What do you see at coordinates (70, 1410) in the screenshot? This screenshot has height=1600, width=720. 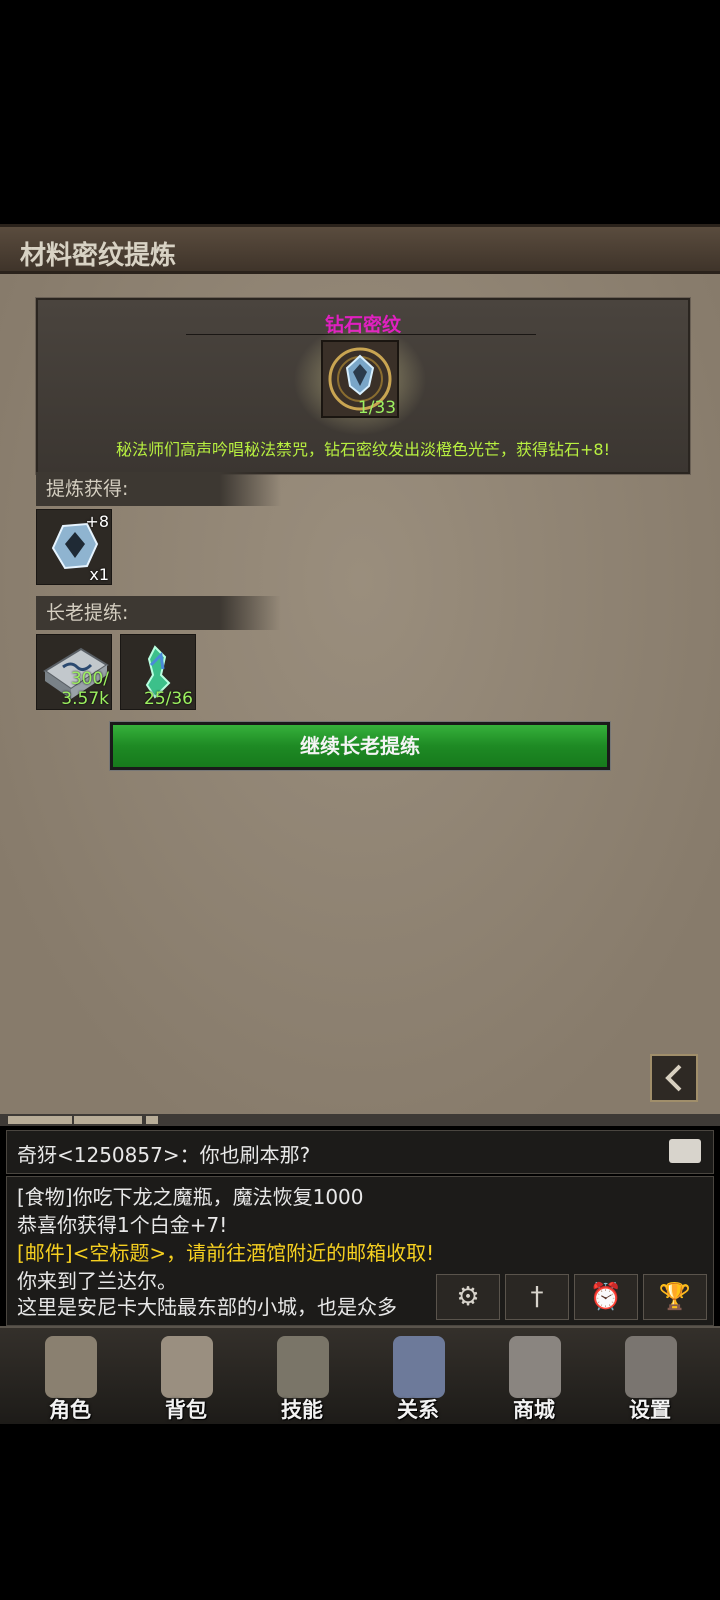 I see `nav-label: 角色` at bounding box center [70, 1410].